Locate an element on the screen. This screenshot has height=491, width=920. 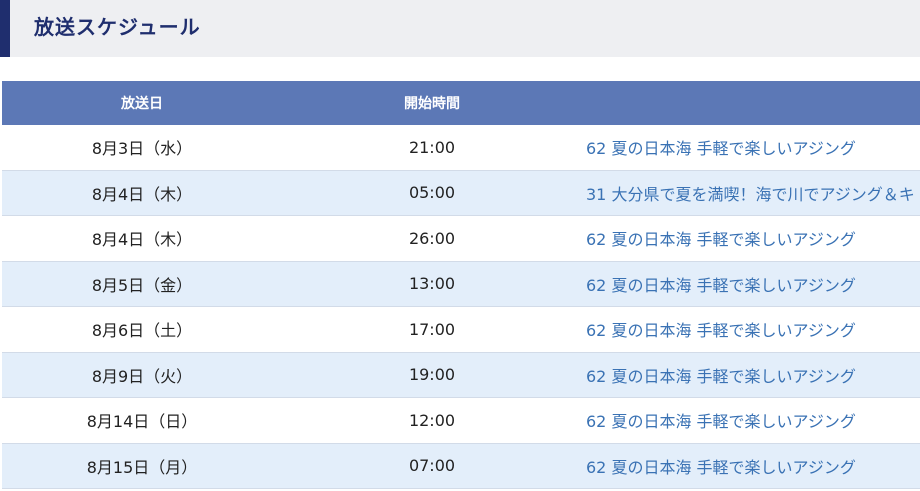
column-header-time: 開始時間 is located at coordinates (432, 104).